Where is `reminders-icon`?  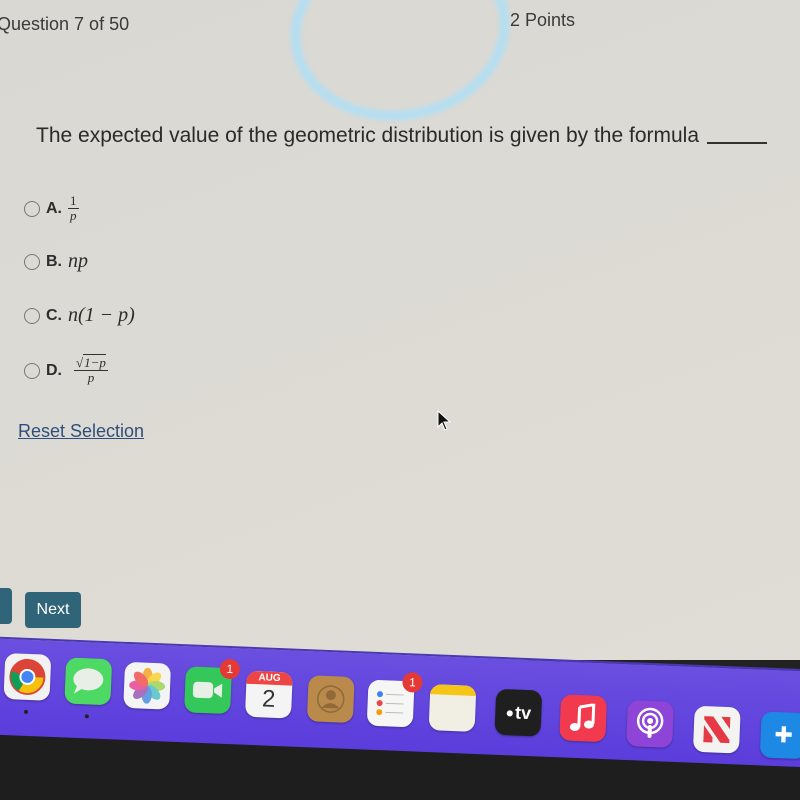 reminders-icon is located at coordinates (390, 703).